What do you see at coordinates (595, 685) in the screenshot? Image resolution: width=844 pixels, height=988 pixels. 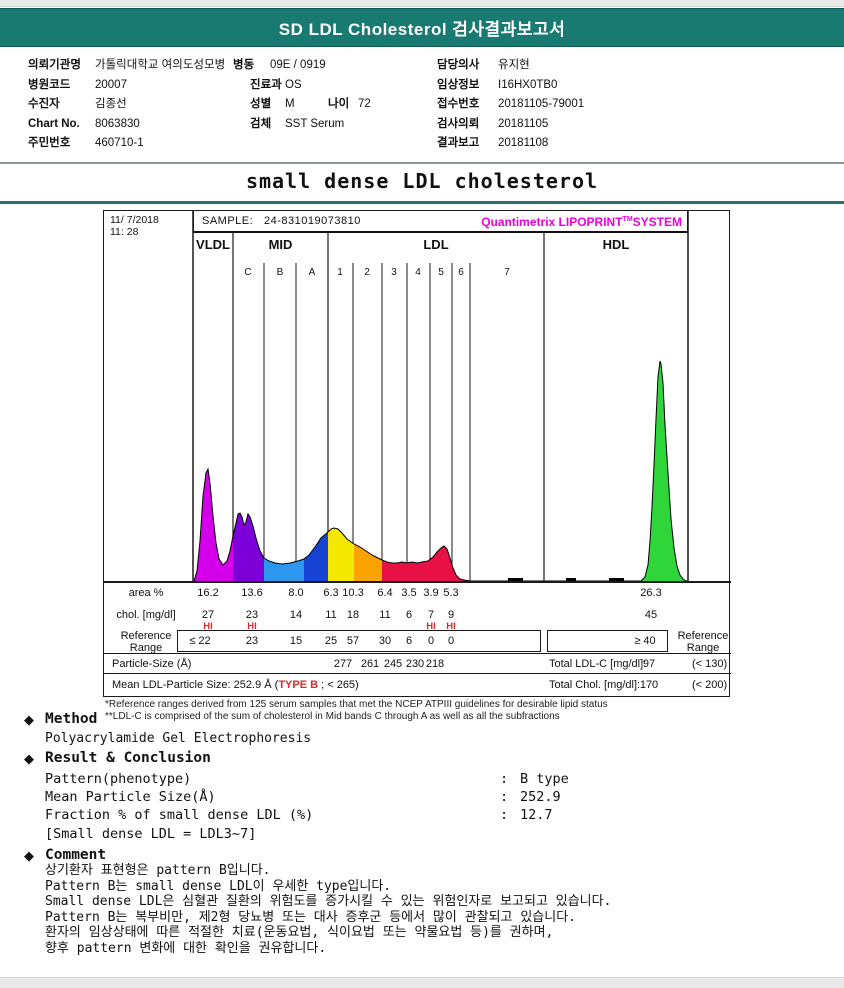 I see `total-chol-label: Total Chol. [mg/dl]:` at bounding box center [595, 685].